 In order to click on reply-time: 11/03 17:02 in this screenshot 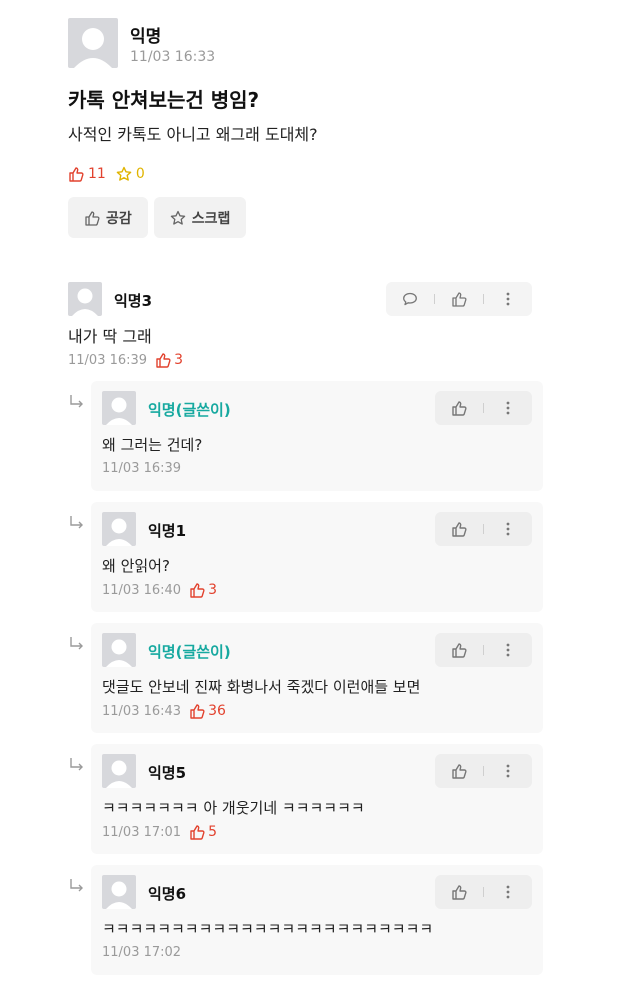, I will do `click(142, 952)`.